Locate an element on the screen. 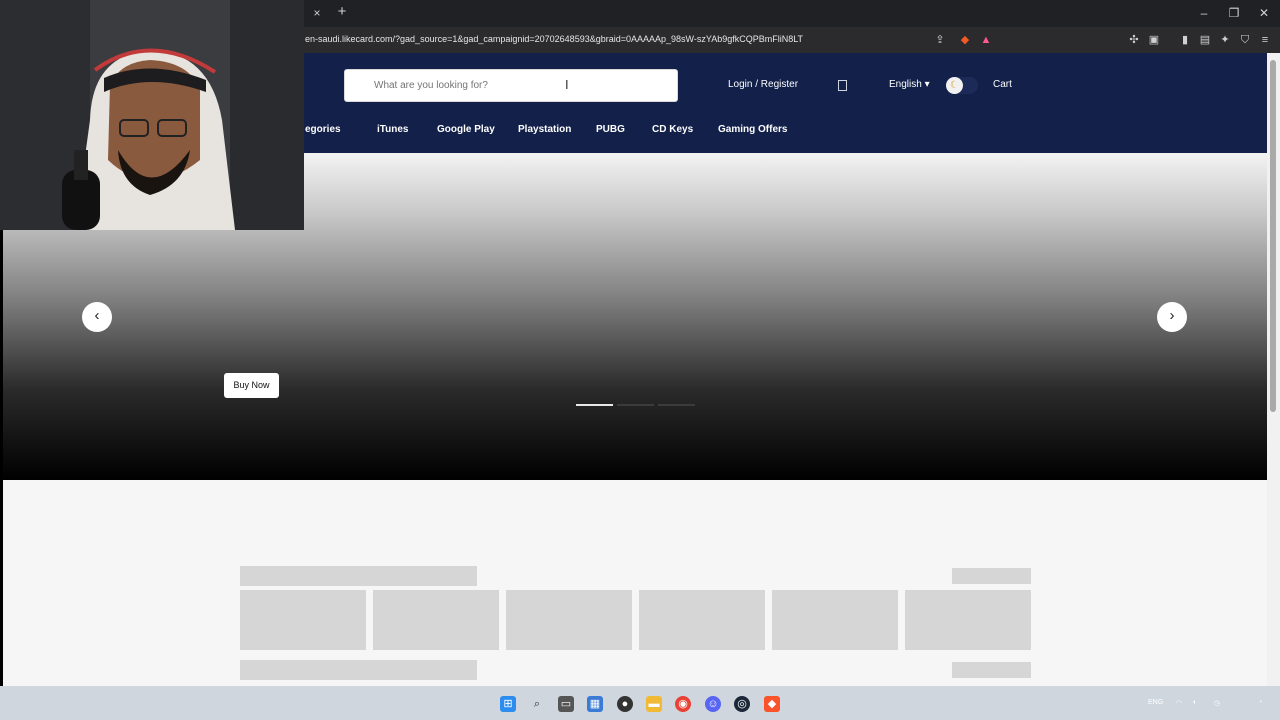 Image resolution: width=1280 pixels, height=720 pixels. nav-item-playstation: Playstation is located at coordinates (544, 129).